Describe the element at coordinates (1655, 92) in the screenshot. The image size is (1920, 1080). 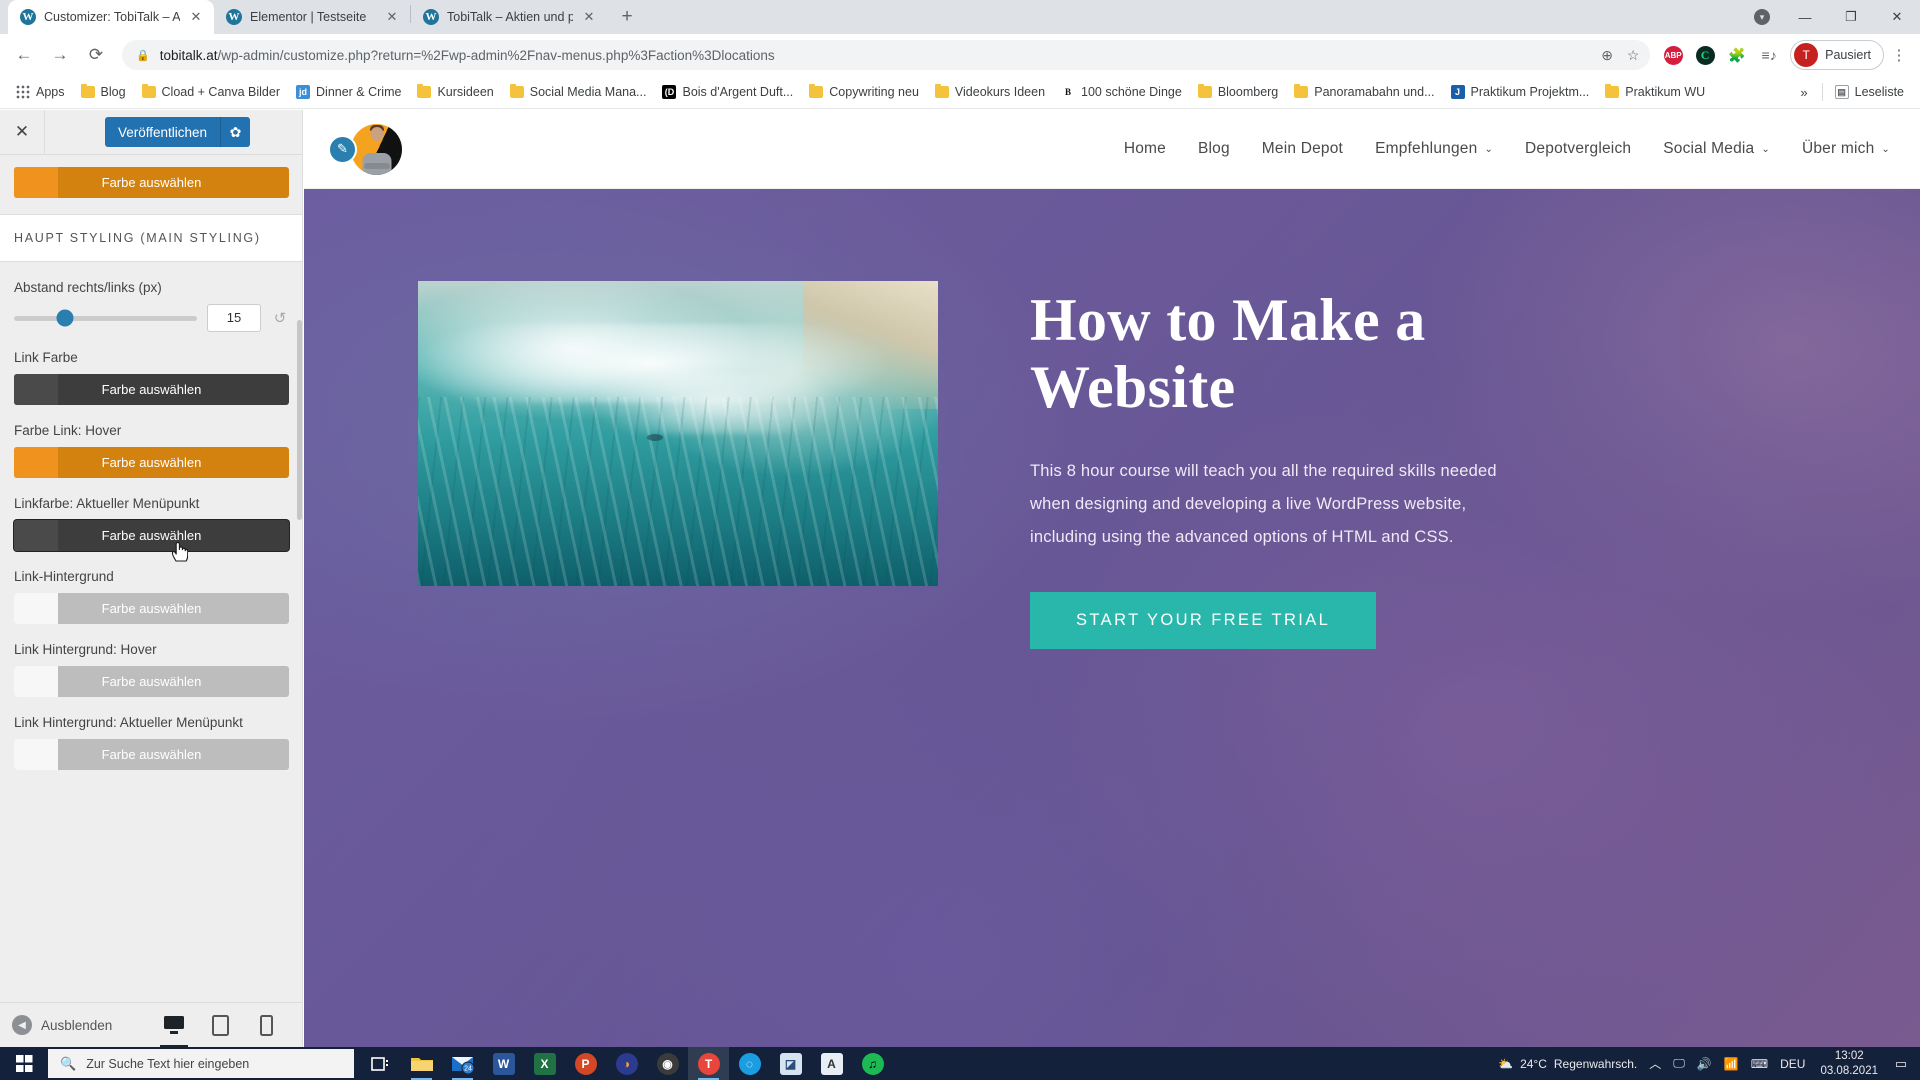
I see `bookmark-praktikum-wu: Praktikum WU` at that location.